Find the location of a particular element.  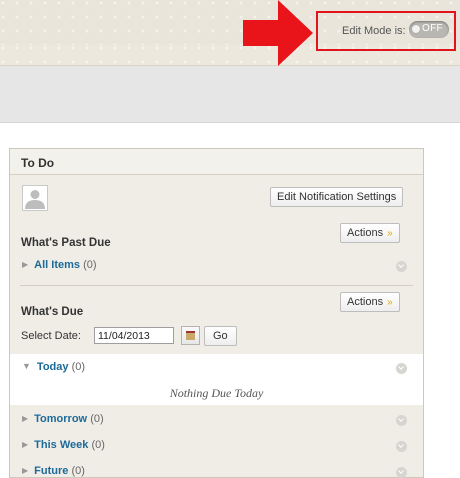

section-title-whats-due: What's Due is located at coordinates (52, 312).